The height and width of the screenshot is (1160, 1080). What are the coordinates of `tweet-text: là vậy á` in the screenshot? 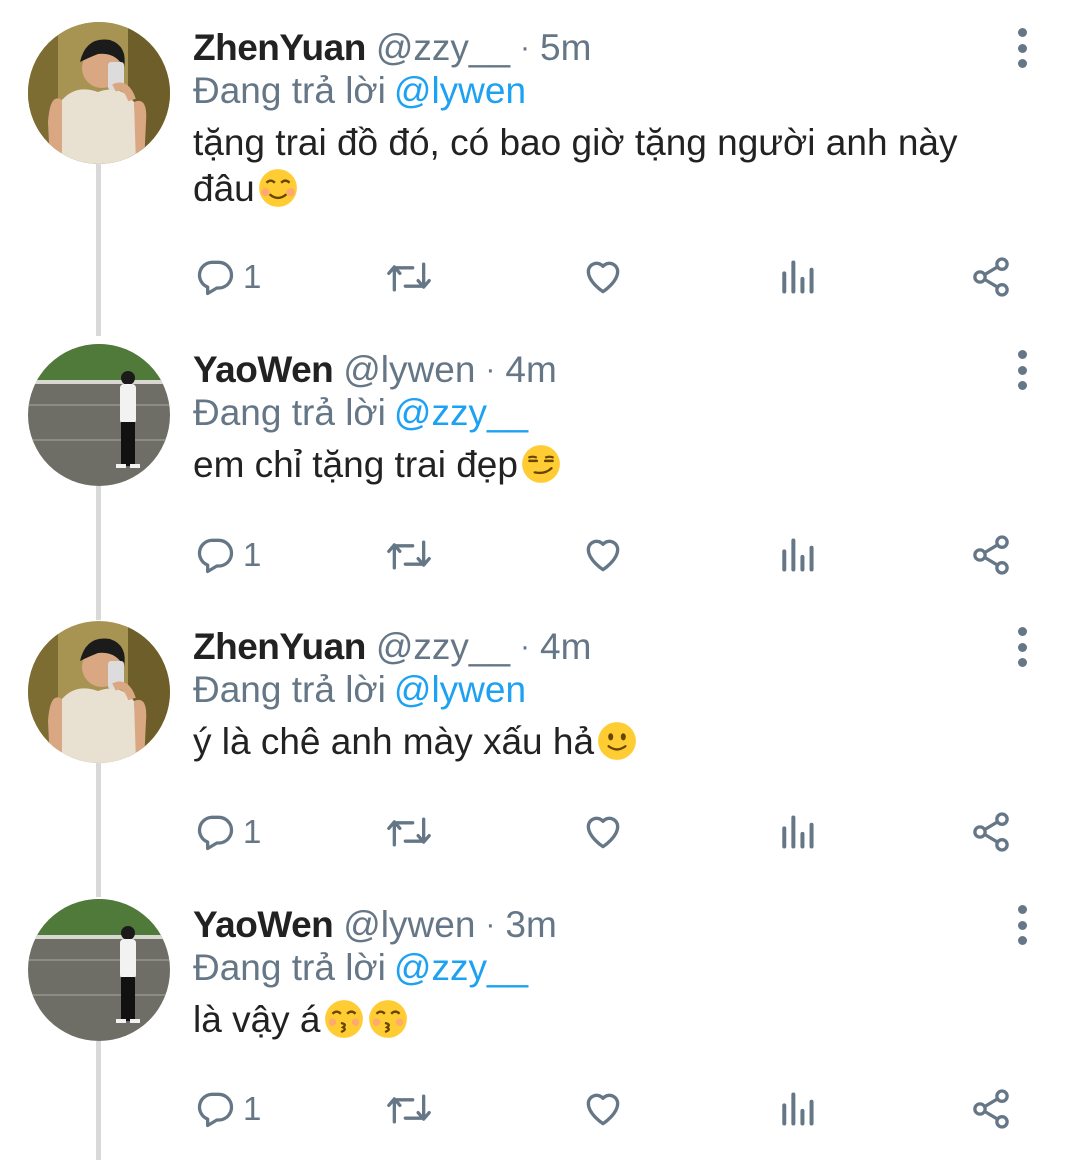 It's located at (603, 1020).